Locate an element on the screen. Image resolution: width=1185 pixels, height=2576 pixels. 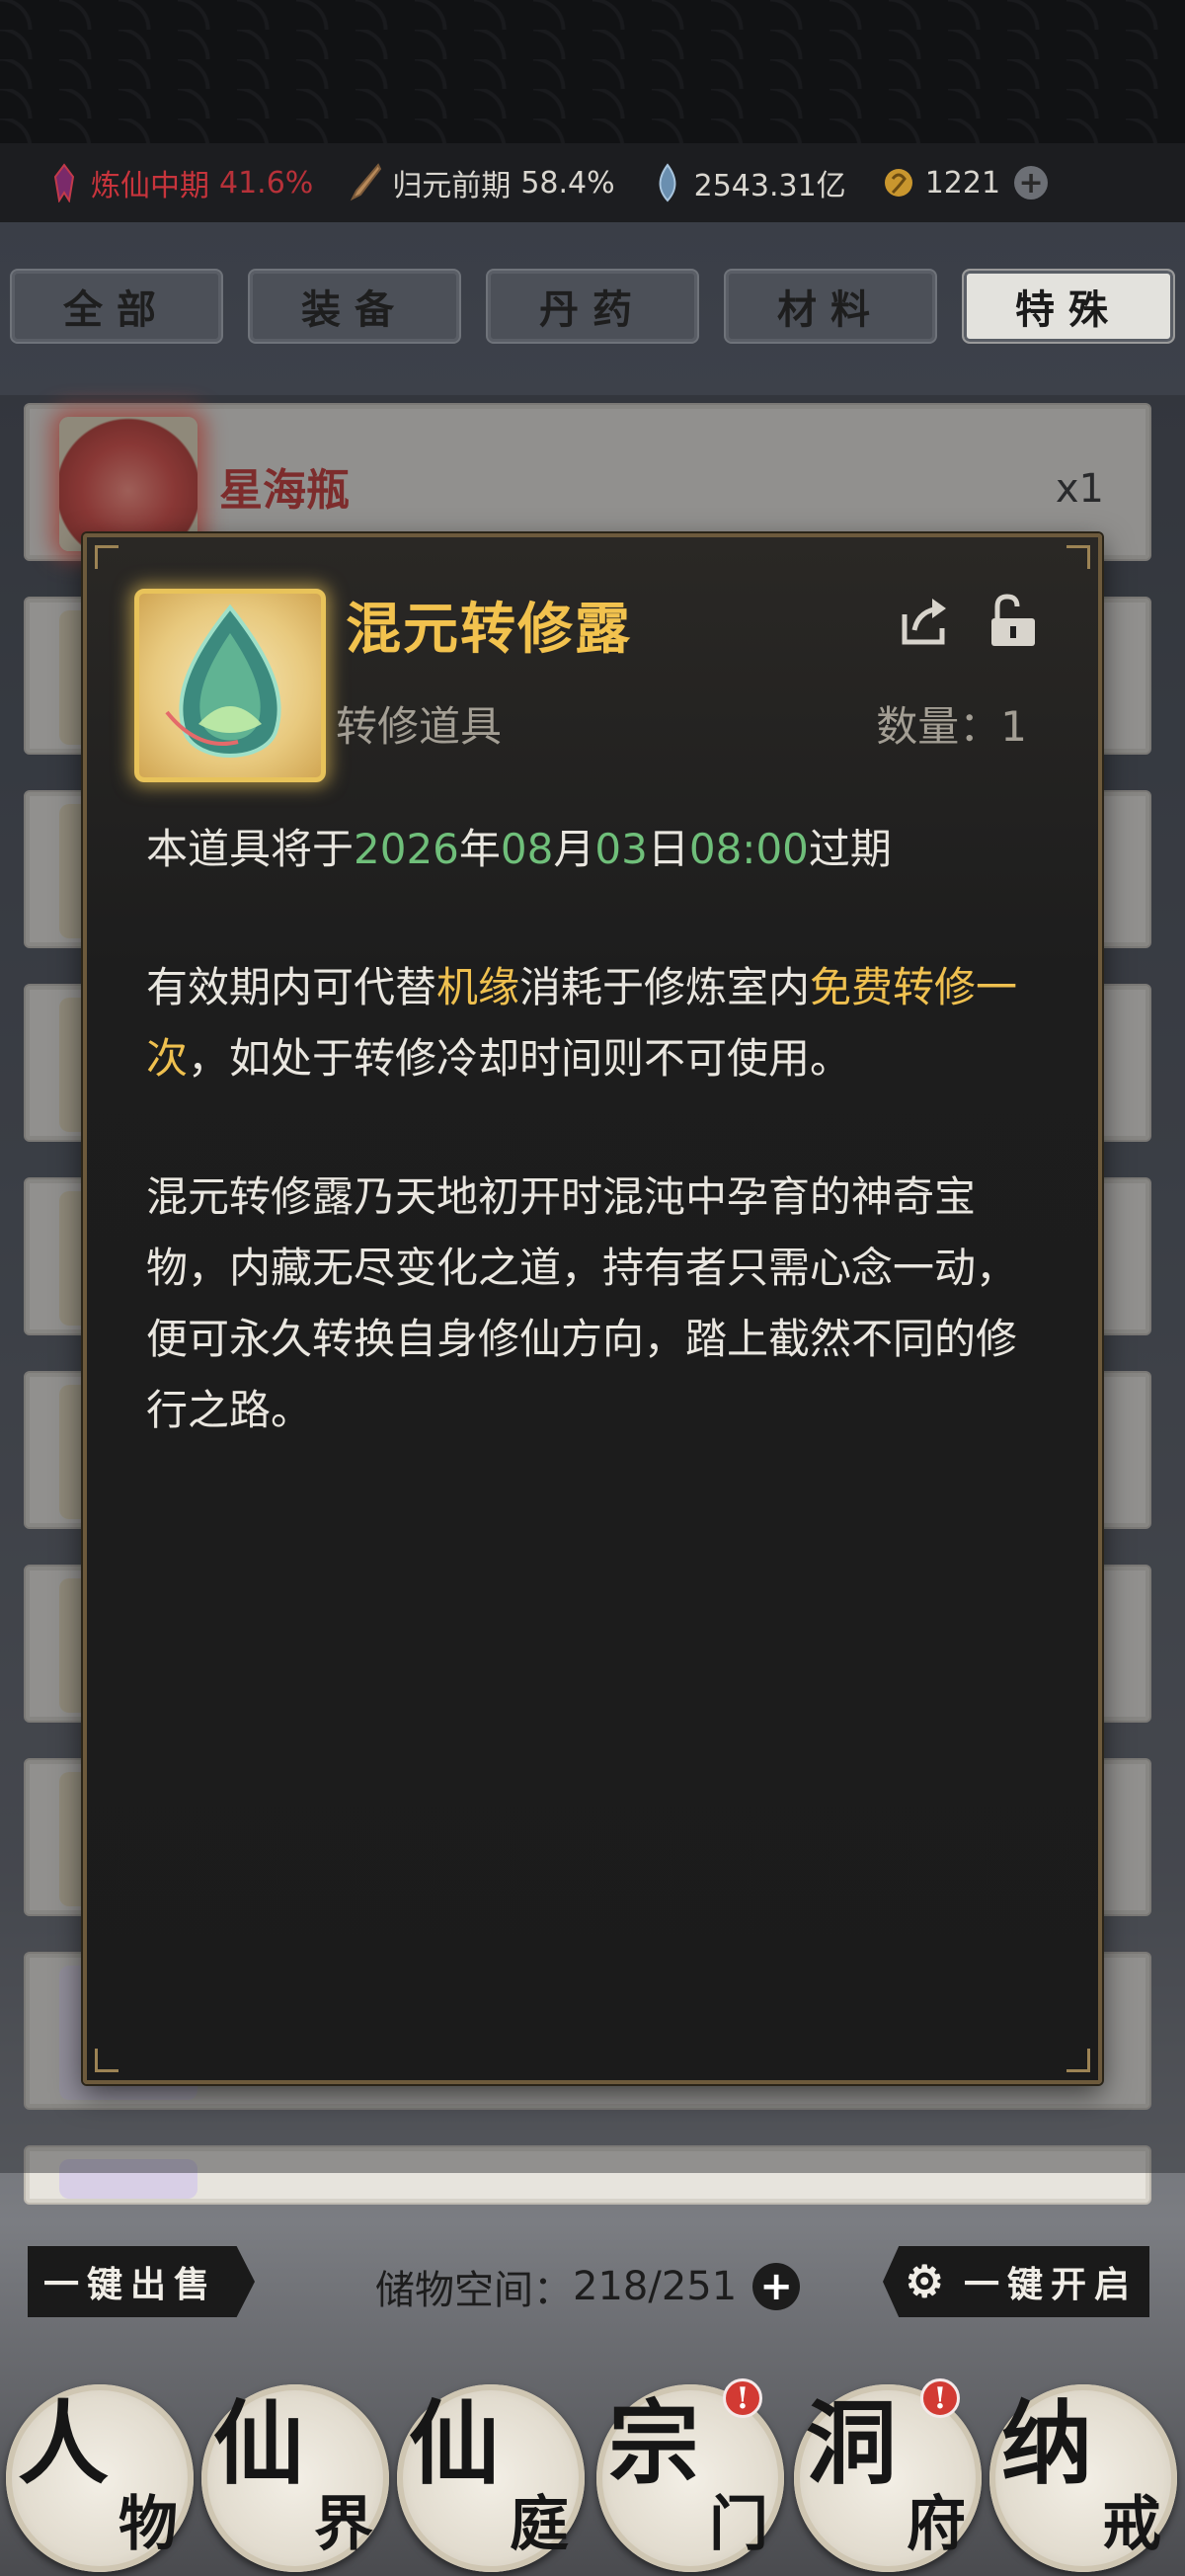
realm-main: 炼仙中期 41.6% is located at coordinates (180, 182).